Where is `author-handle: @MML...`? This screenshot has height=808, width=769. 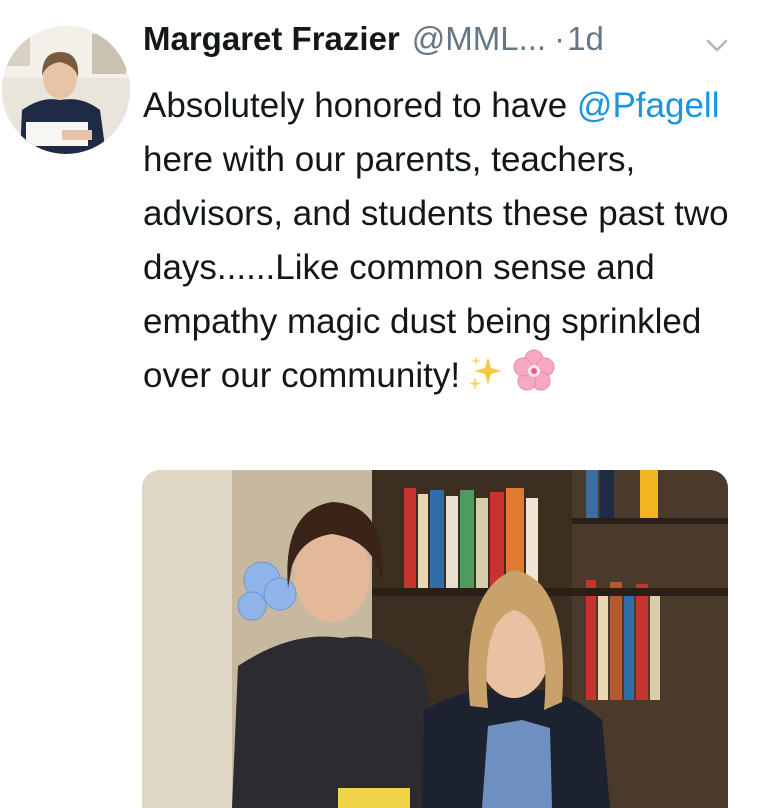
author-handle: @MML... is located at coordinates (479, 39).